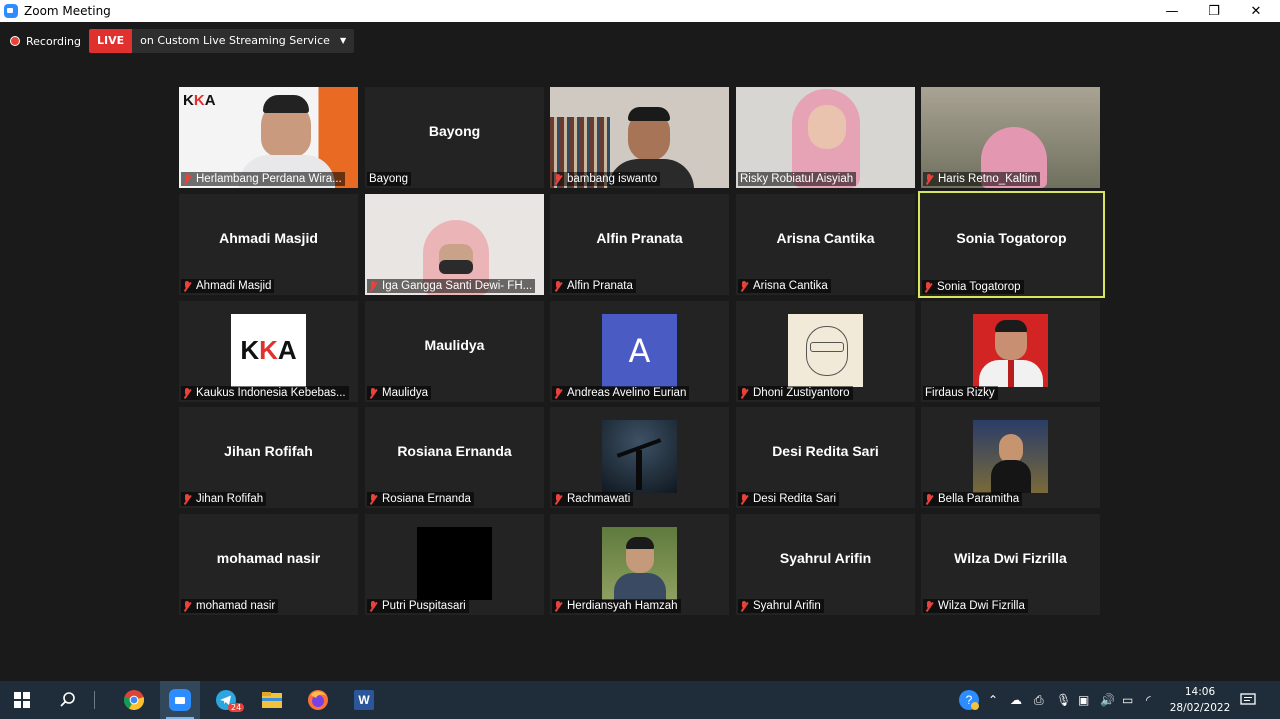 This screenshot has height=719, width=1280. What do you see at coordinates (426, 499) in the screenshot?
I see `participant-name: Rosiana Ernanda` at bounding box center [426, 499].